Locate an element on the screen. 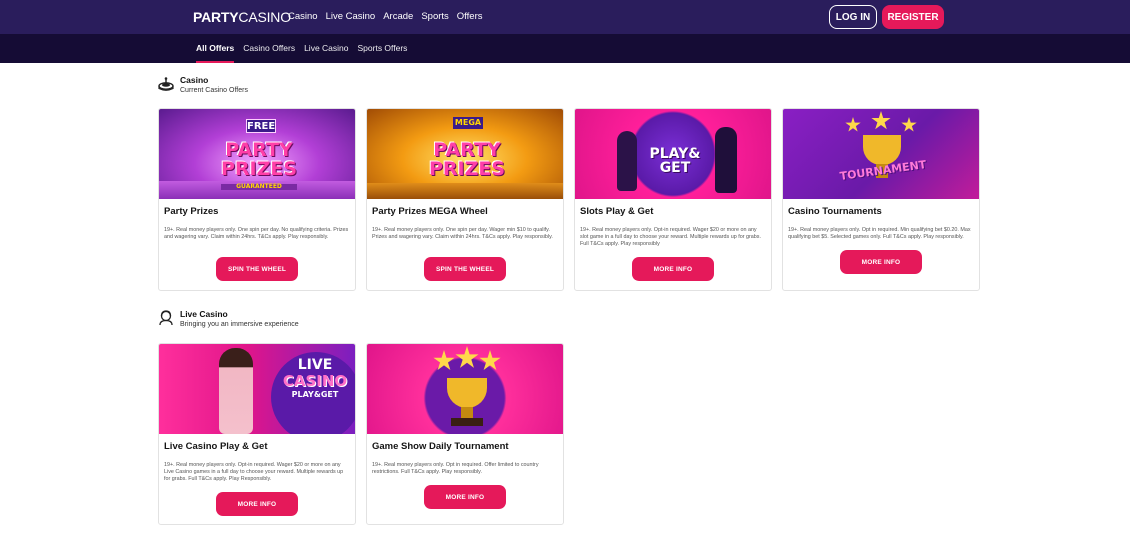  nav-arcade: Arcade is located at coordinates (398, 16).